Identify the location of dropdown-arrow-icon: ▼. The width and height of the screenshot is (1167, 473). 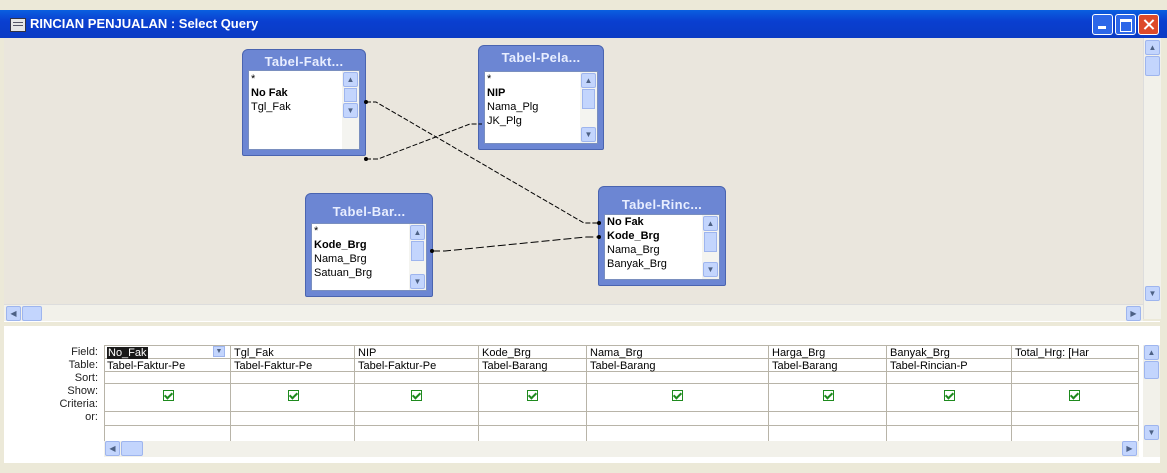
(219, 351).